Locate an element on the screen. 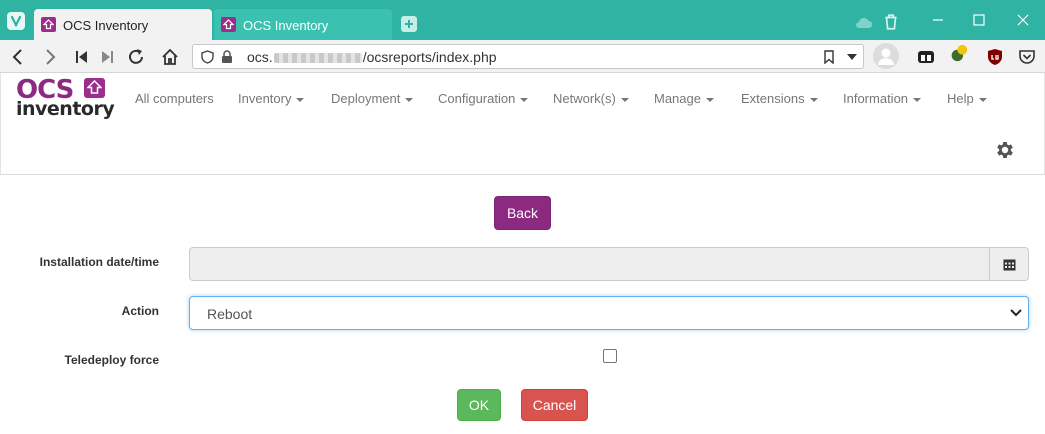  upload-arrow-icon is located at coordinates (94, 88).